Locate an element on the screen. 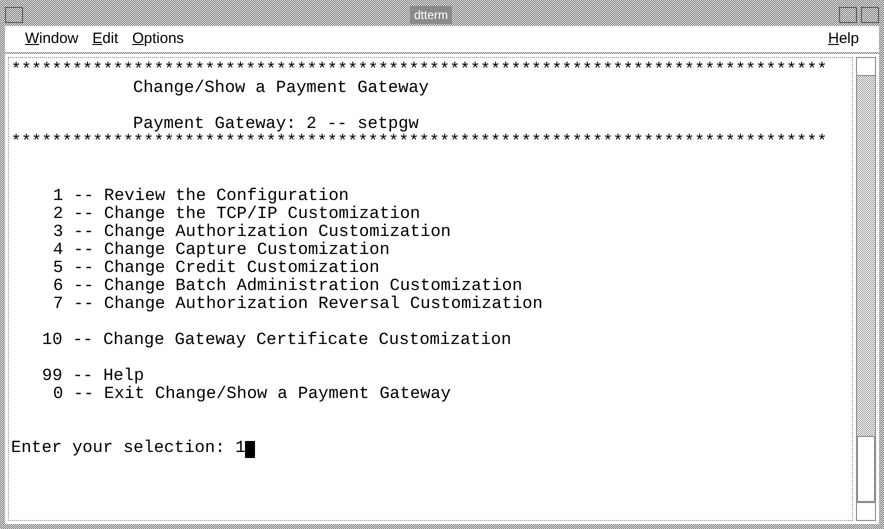  menu-option: 1 -- Review the Configuration is located at coordinates (180, 197).